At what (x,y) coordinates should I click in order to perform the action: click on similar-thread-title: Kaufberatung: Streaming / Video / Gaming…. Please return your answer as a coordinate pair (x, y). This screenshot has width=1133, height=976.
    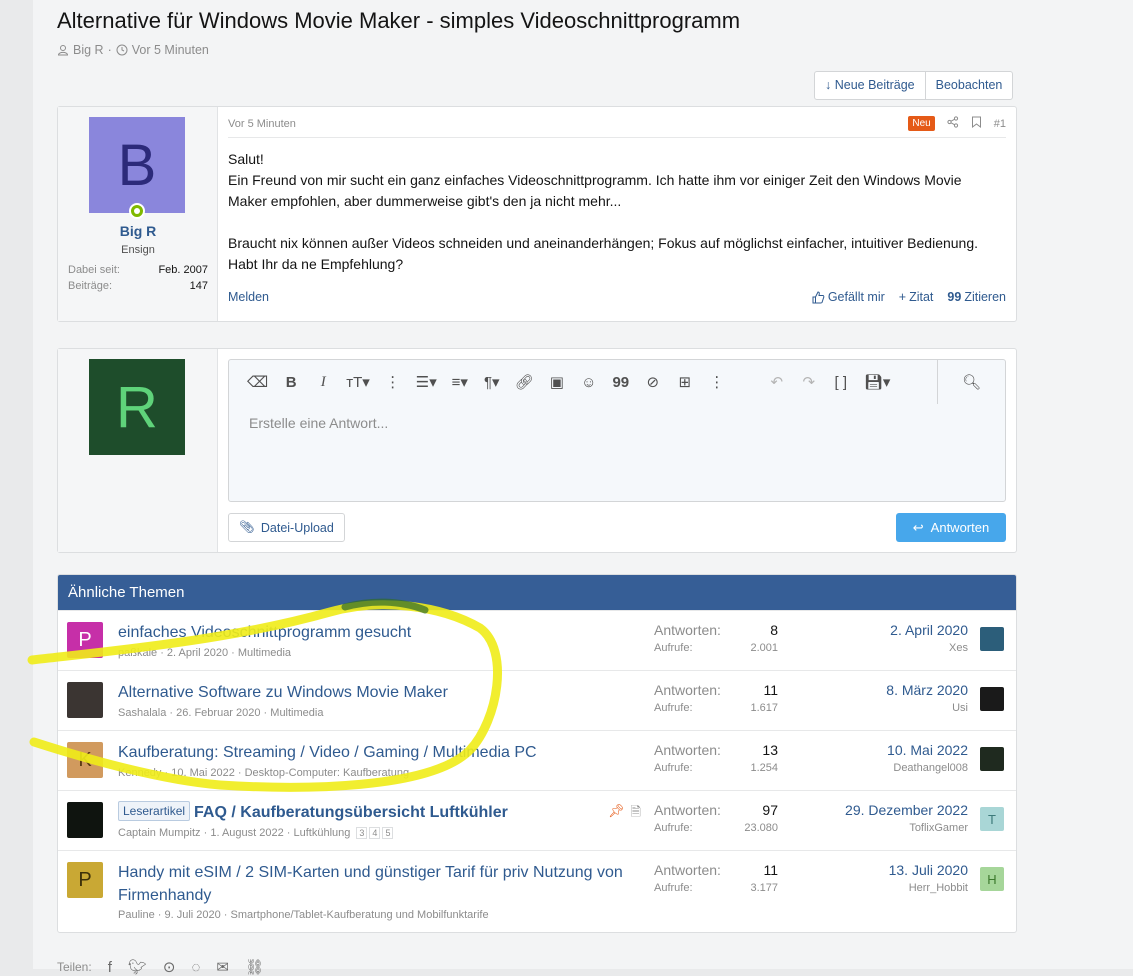
    Looking at the image, I should click on (378, 752).